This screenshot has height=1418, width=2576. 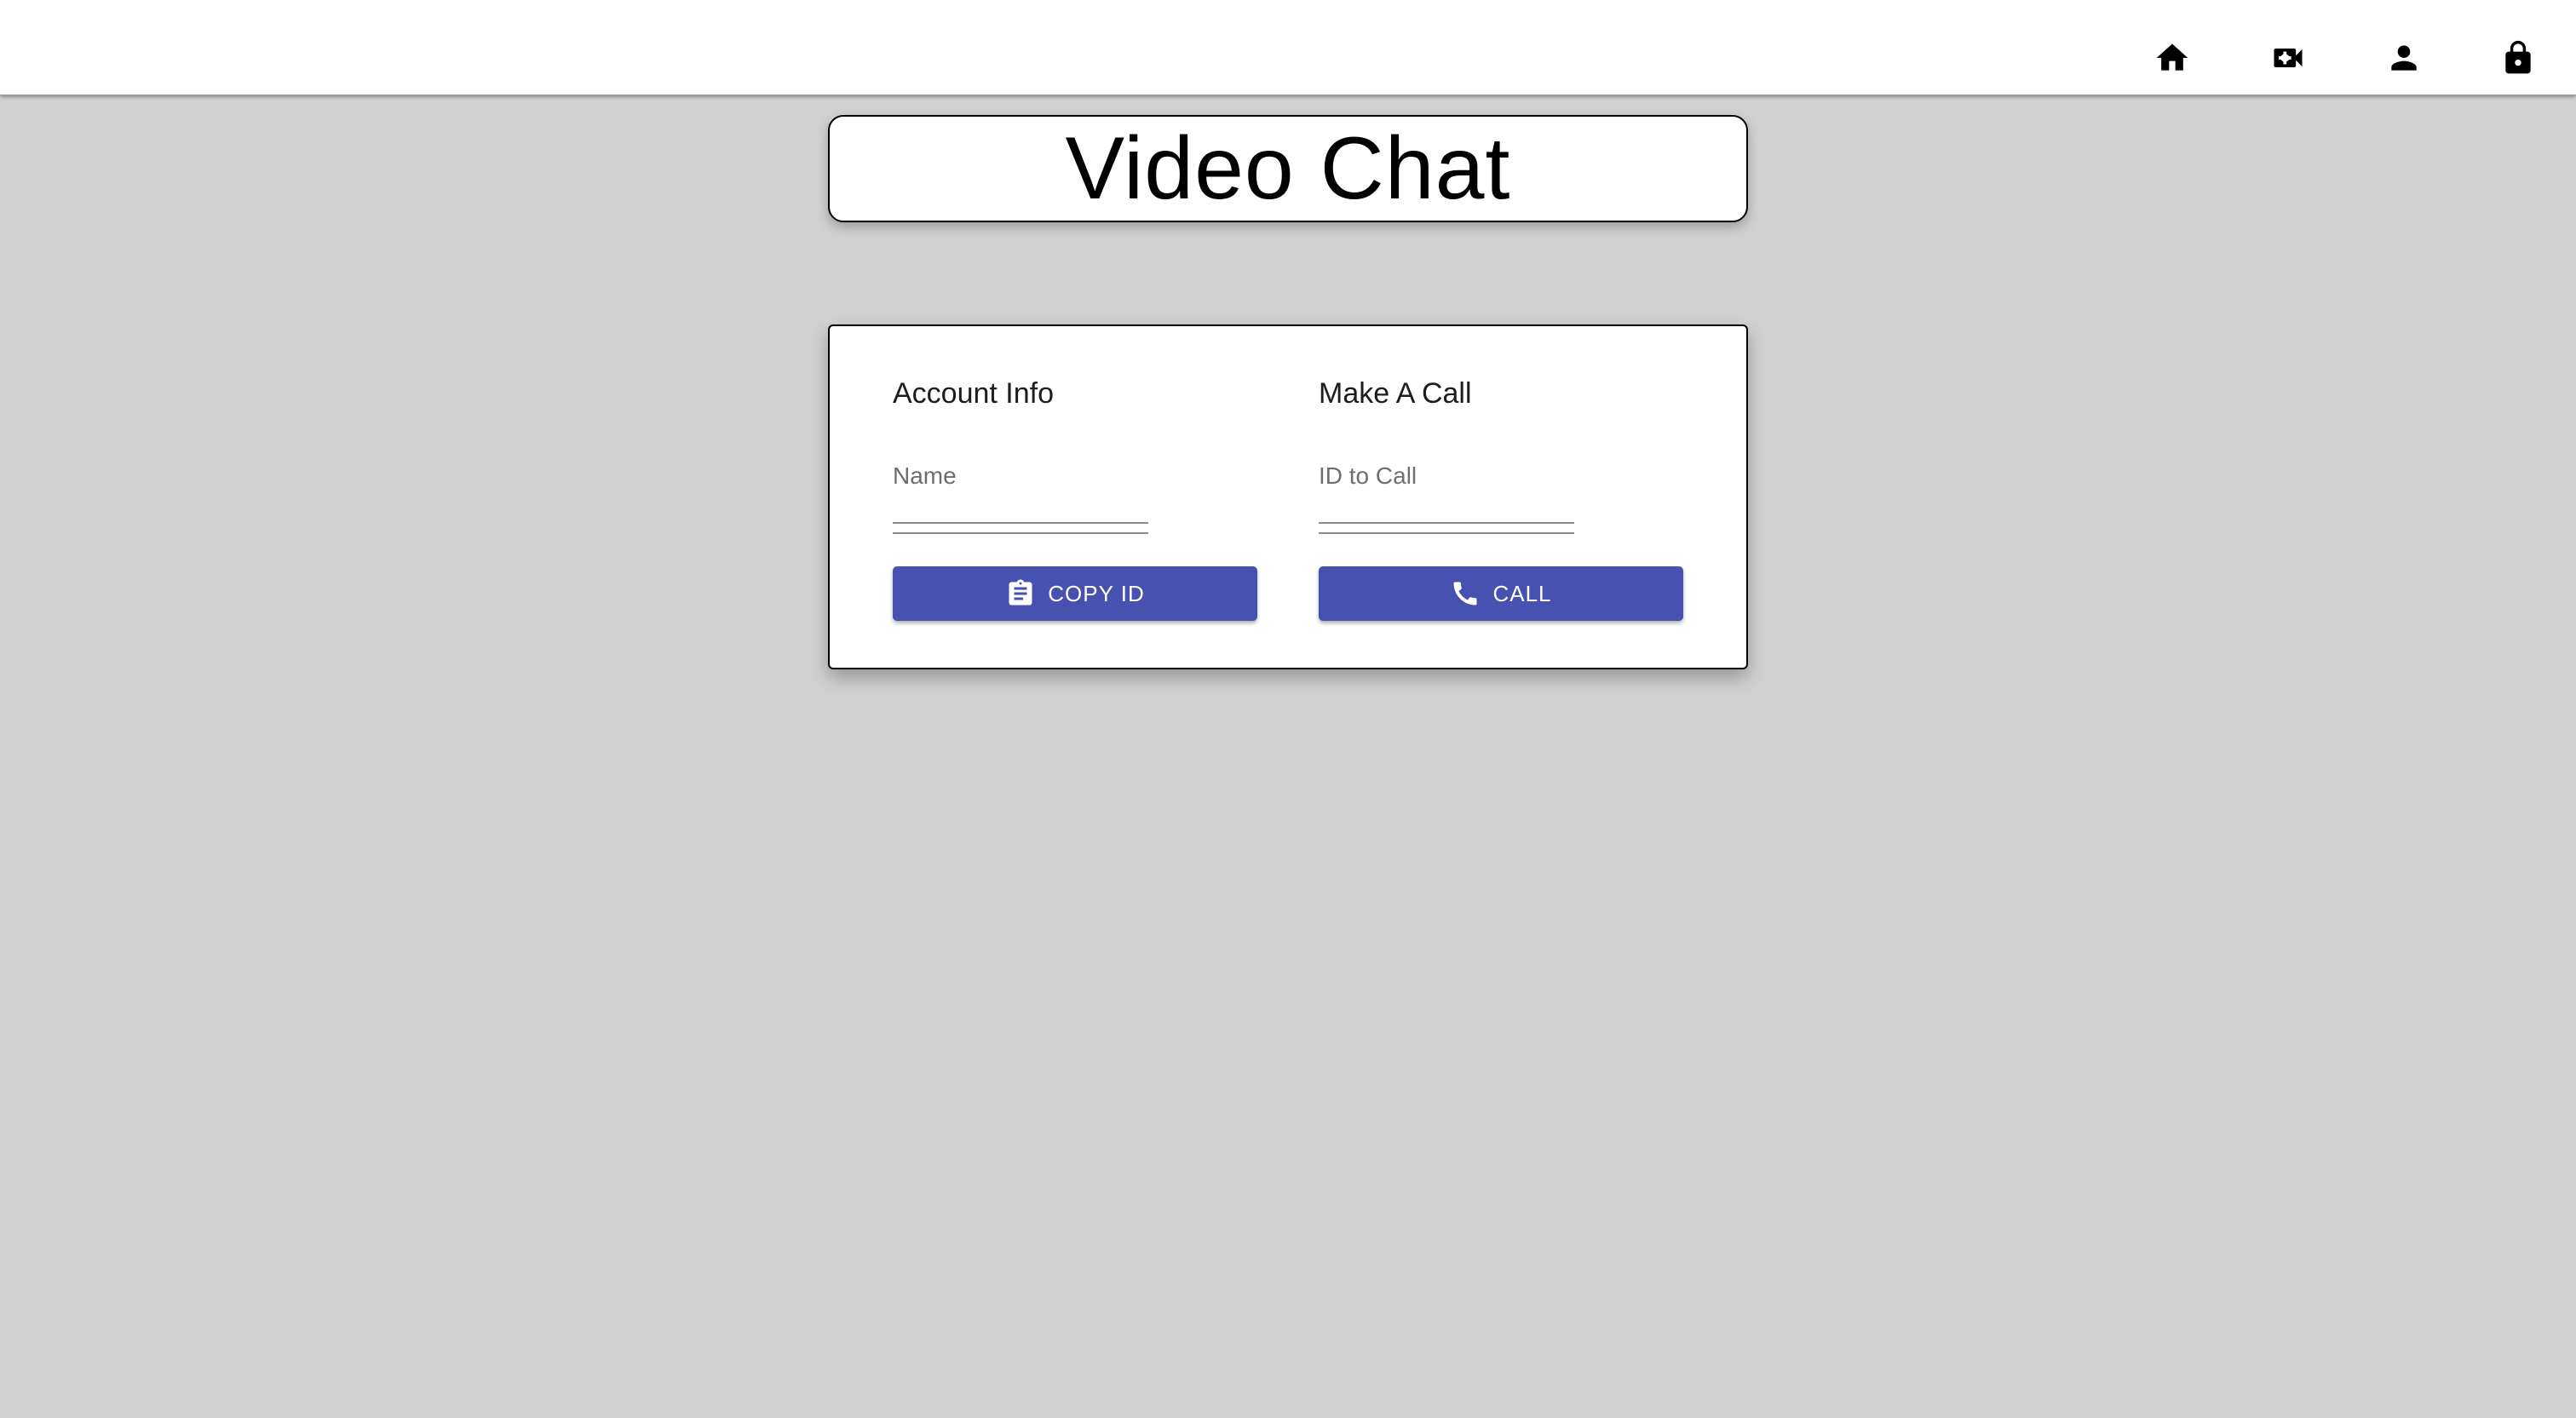 I want to click on id-to-call-label: ID to Call, so click(x=1368, y=476).